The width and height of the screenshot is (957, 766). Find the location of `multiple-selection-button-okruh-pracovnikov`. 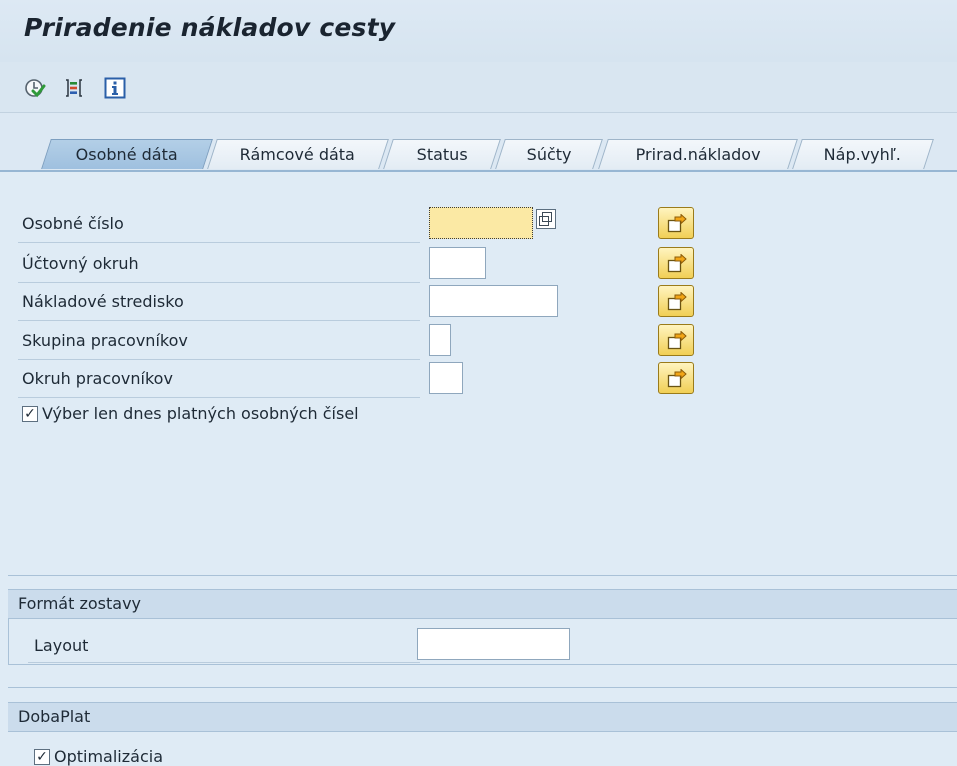

multiple-selection-button-okruh-pracovnikov is located at coordinates (676, 378).